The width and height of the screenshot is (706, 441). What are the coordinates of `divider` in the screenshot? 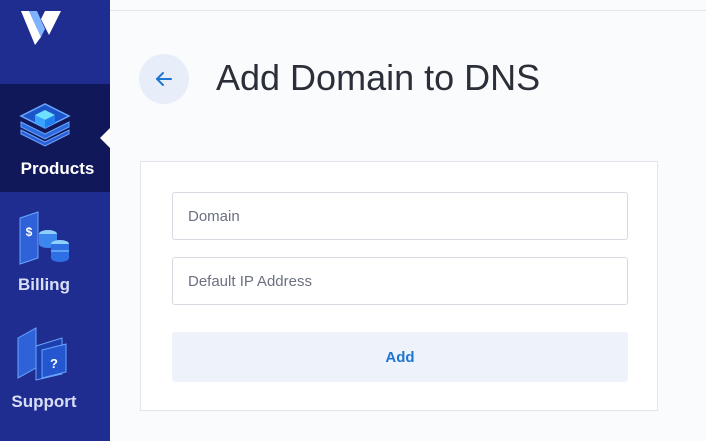 It's located at (408, 10).